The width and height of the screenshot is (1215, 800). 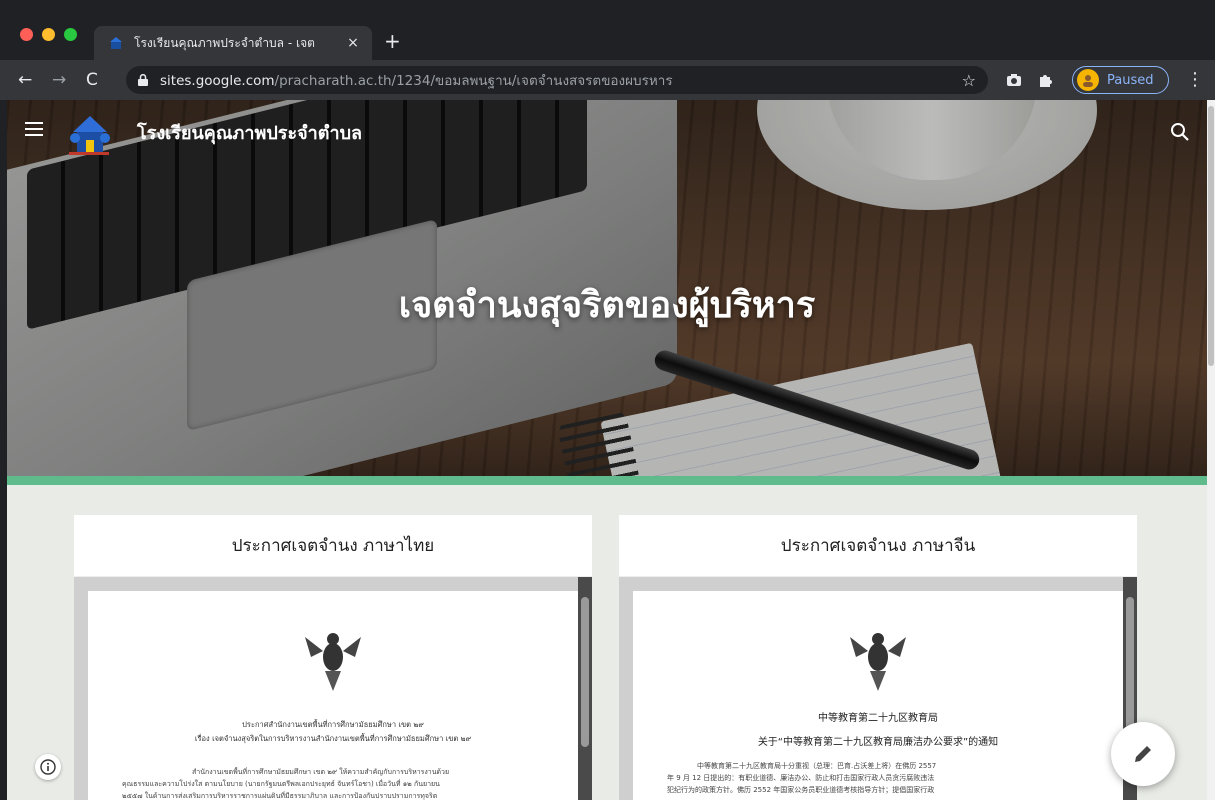 I want to click on avatar, so click(x=1088, y=80).